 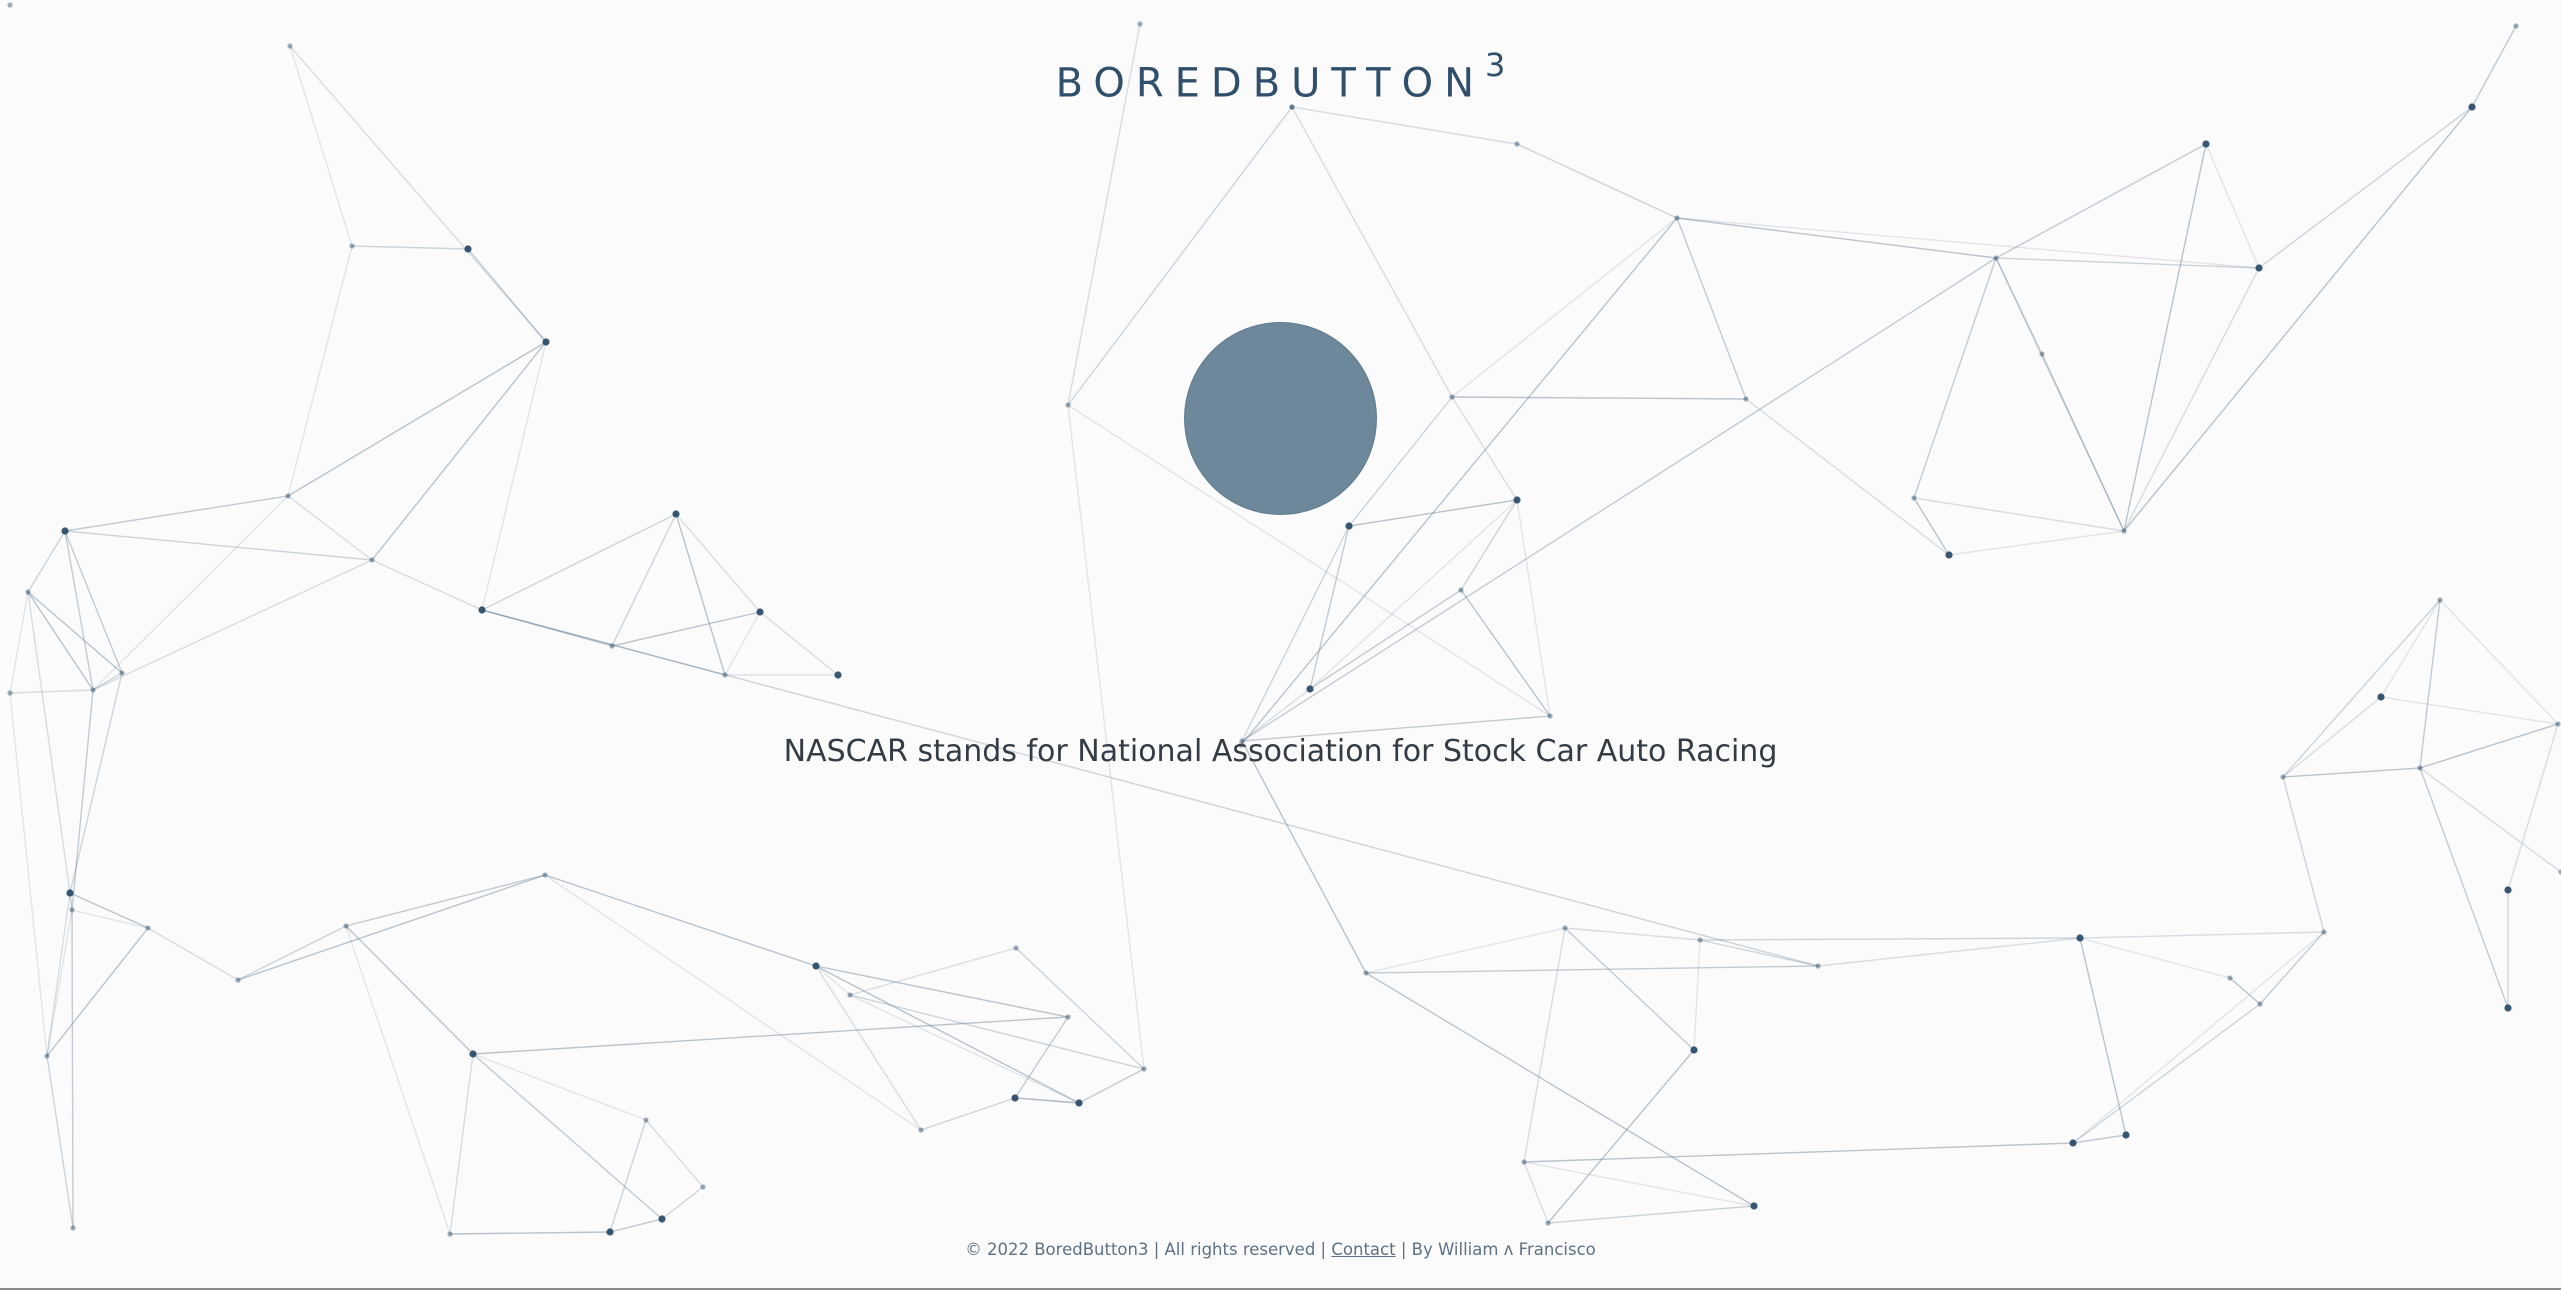 What do you see at coordinates (1495, 1249) in the screenshot?
I see `footer-byline: | By William ʌ Francisco` at bounding box center [1495, 1249].